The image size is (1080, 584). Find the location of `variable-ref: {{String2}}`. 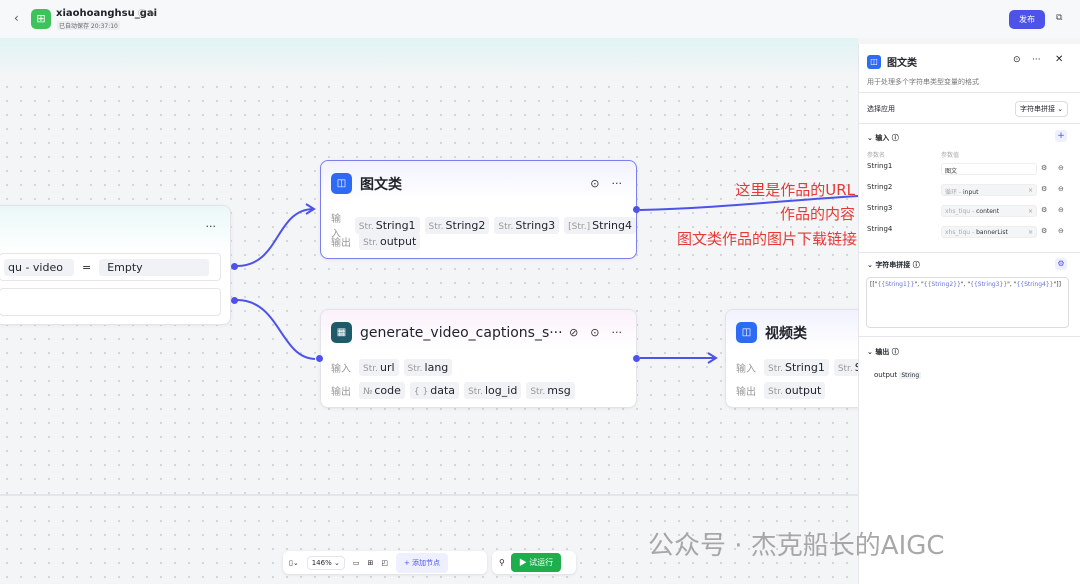

variable-ref: {{String2}} is located at coordinates (942, 284).